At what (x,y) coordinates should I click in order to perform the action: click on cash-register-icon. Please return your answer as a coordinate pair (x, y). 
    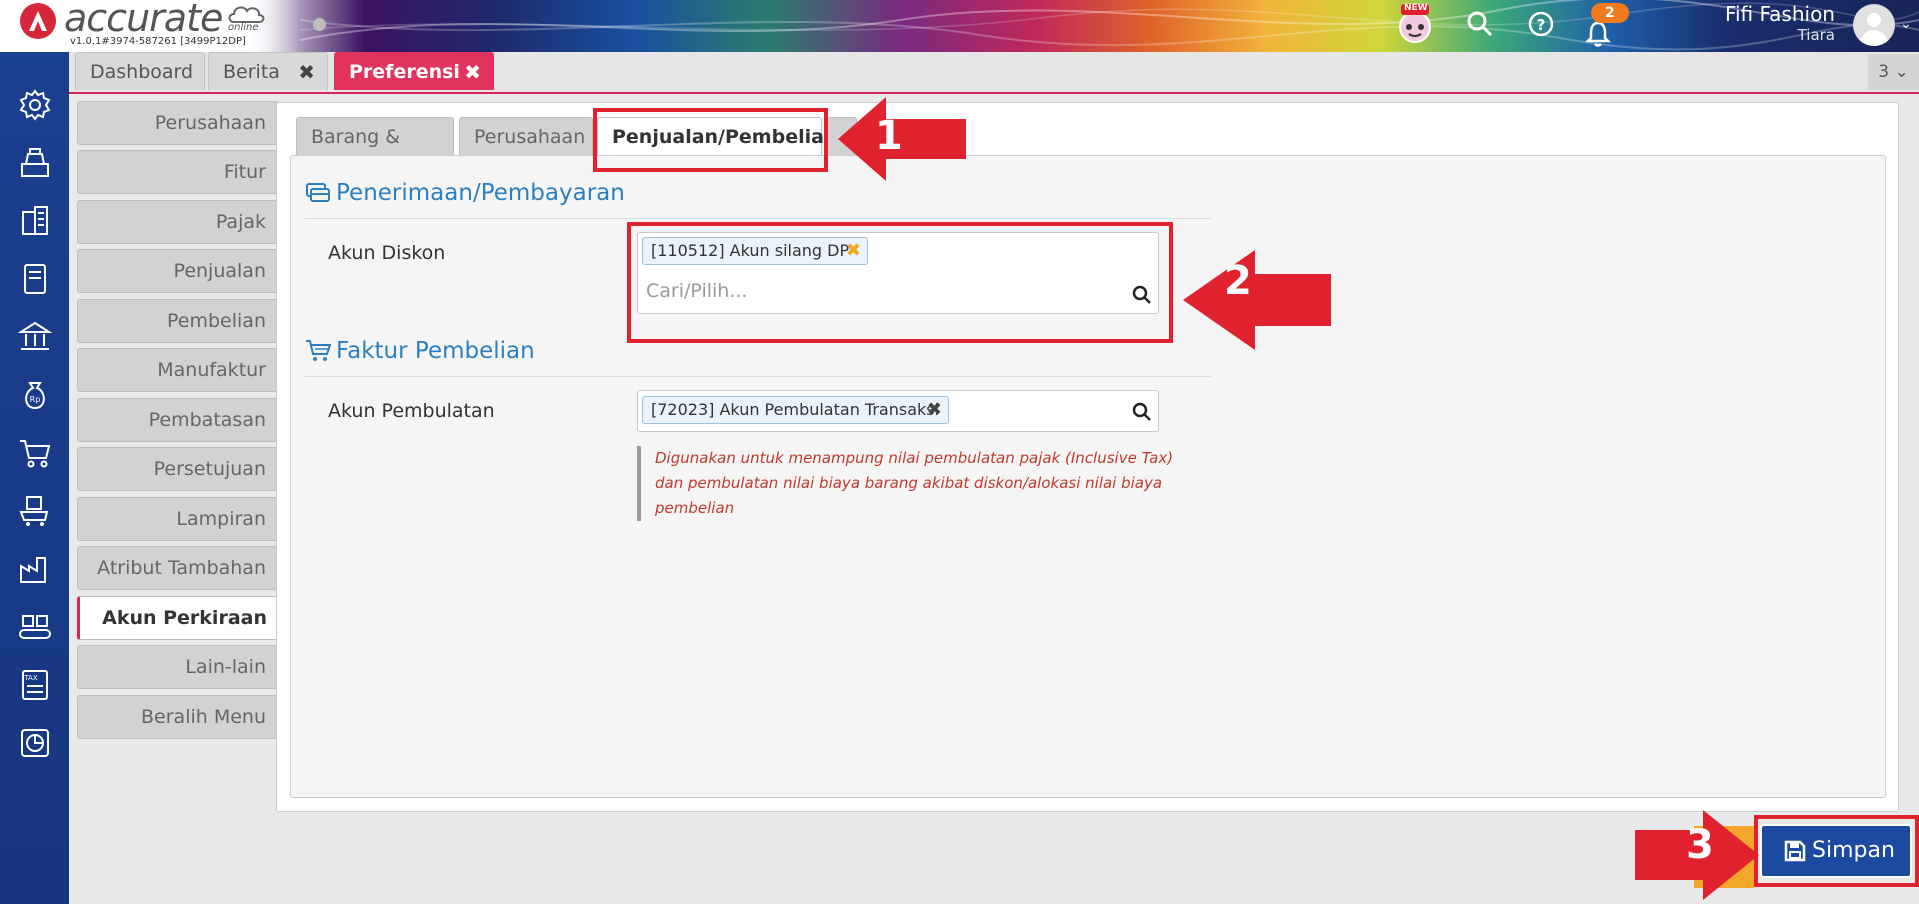
    Looking at the image, I should click on (35, 163).